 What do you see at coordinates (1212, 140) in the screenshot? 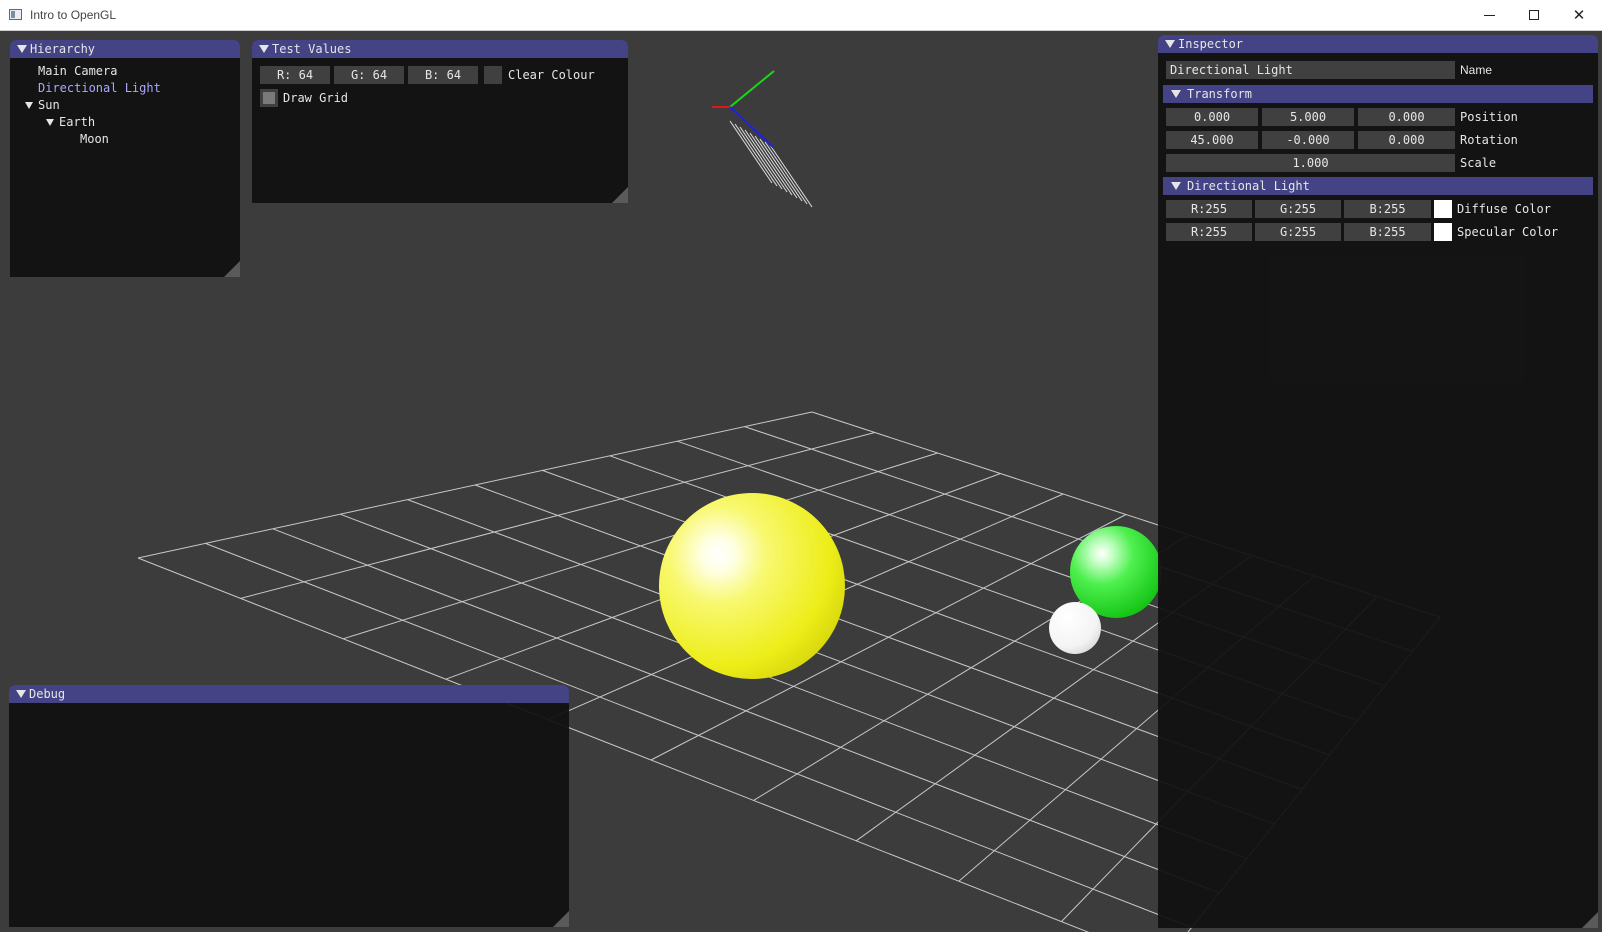
I see `rotation-x-field: 45.000` at bounding box center [1212, 140].